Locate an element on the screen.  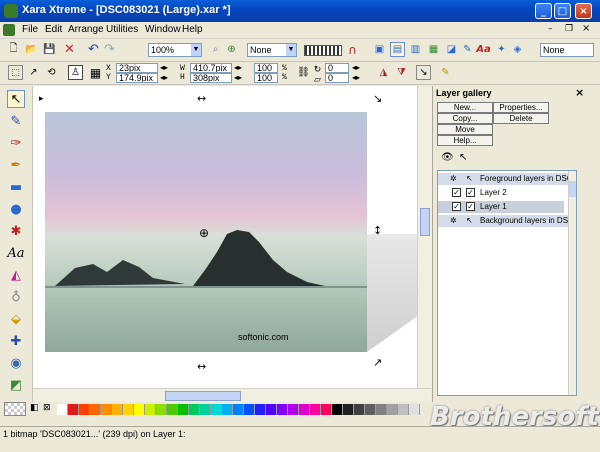
doc-close-button: × is located at coordinates (586, 28).